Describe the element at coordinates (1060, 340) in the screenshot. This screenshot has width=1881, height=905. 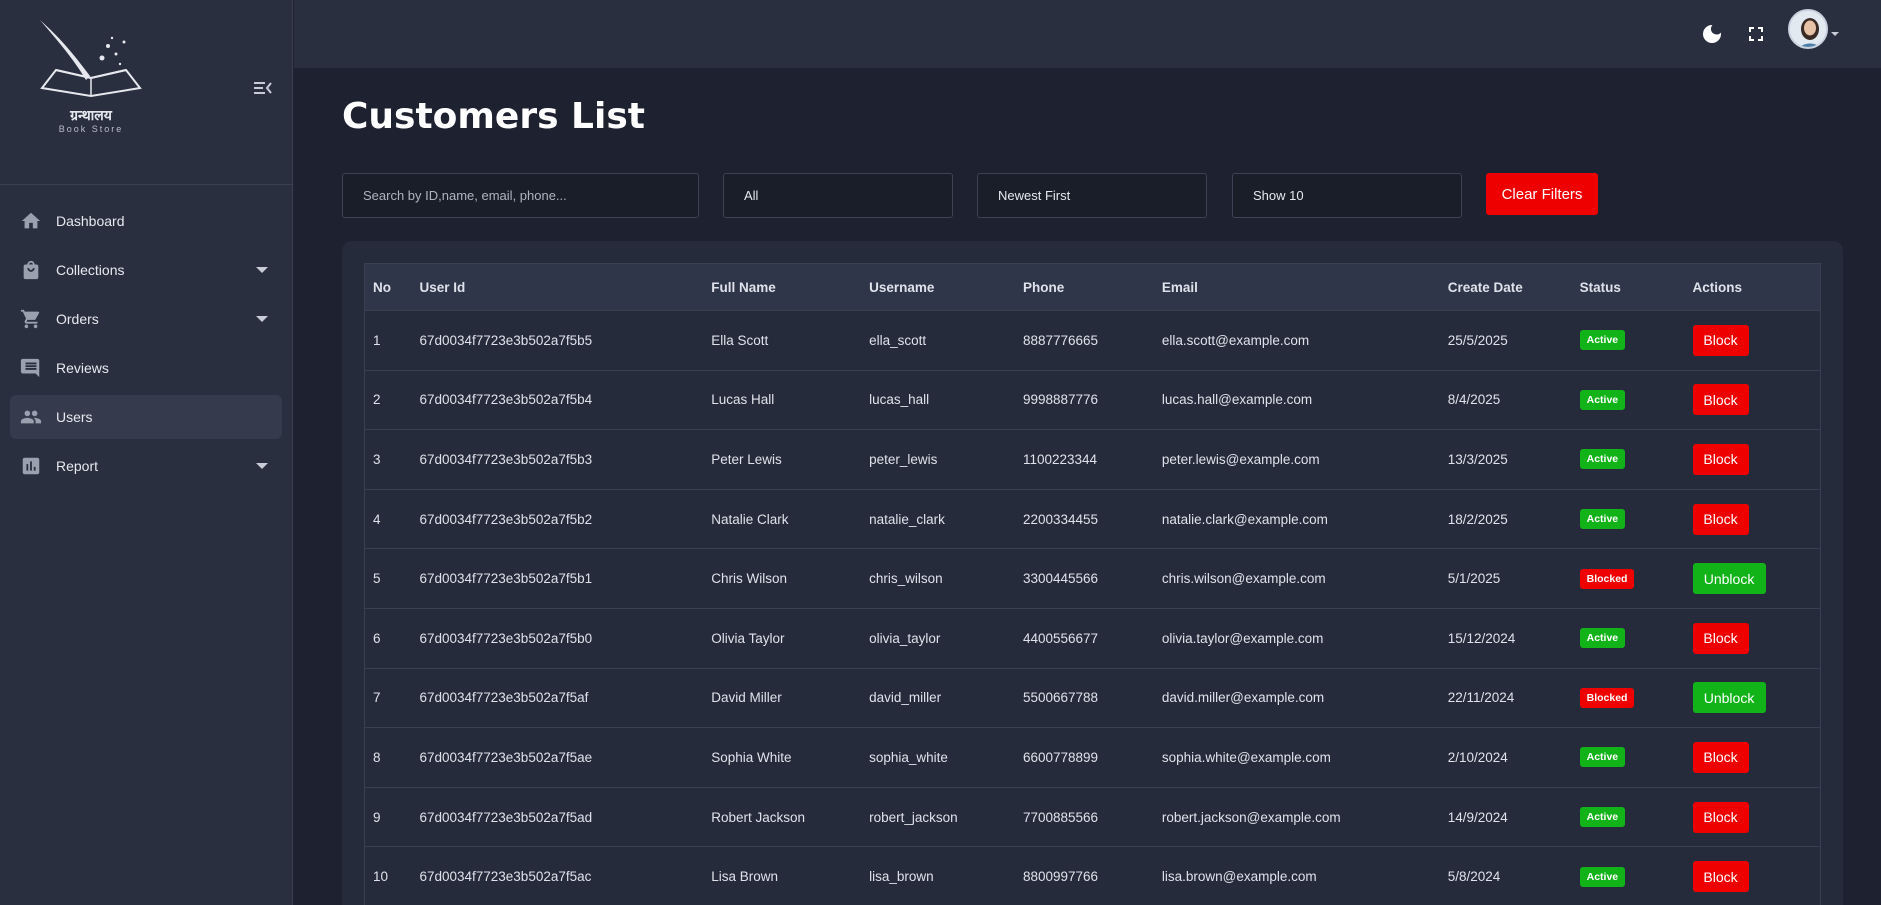
I see `phone-cell: 8887776665` at that location.